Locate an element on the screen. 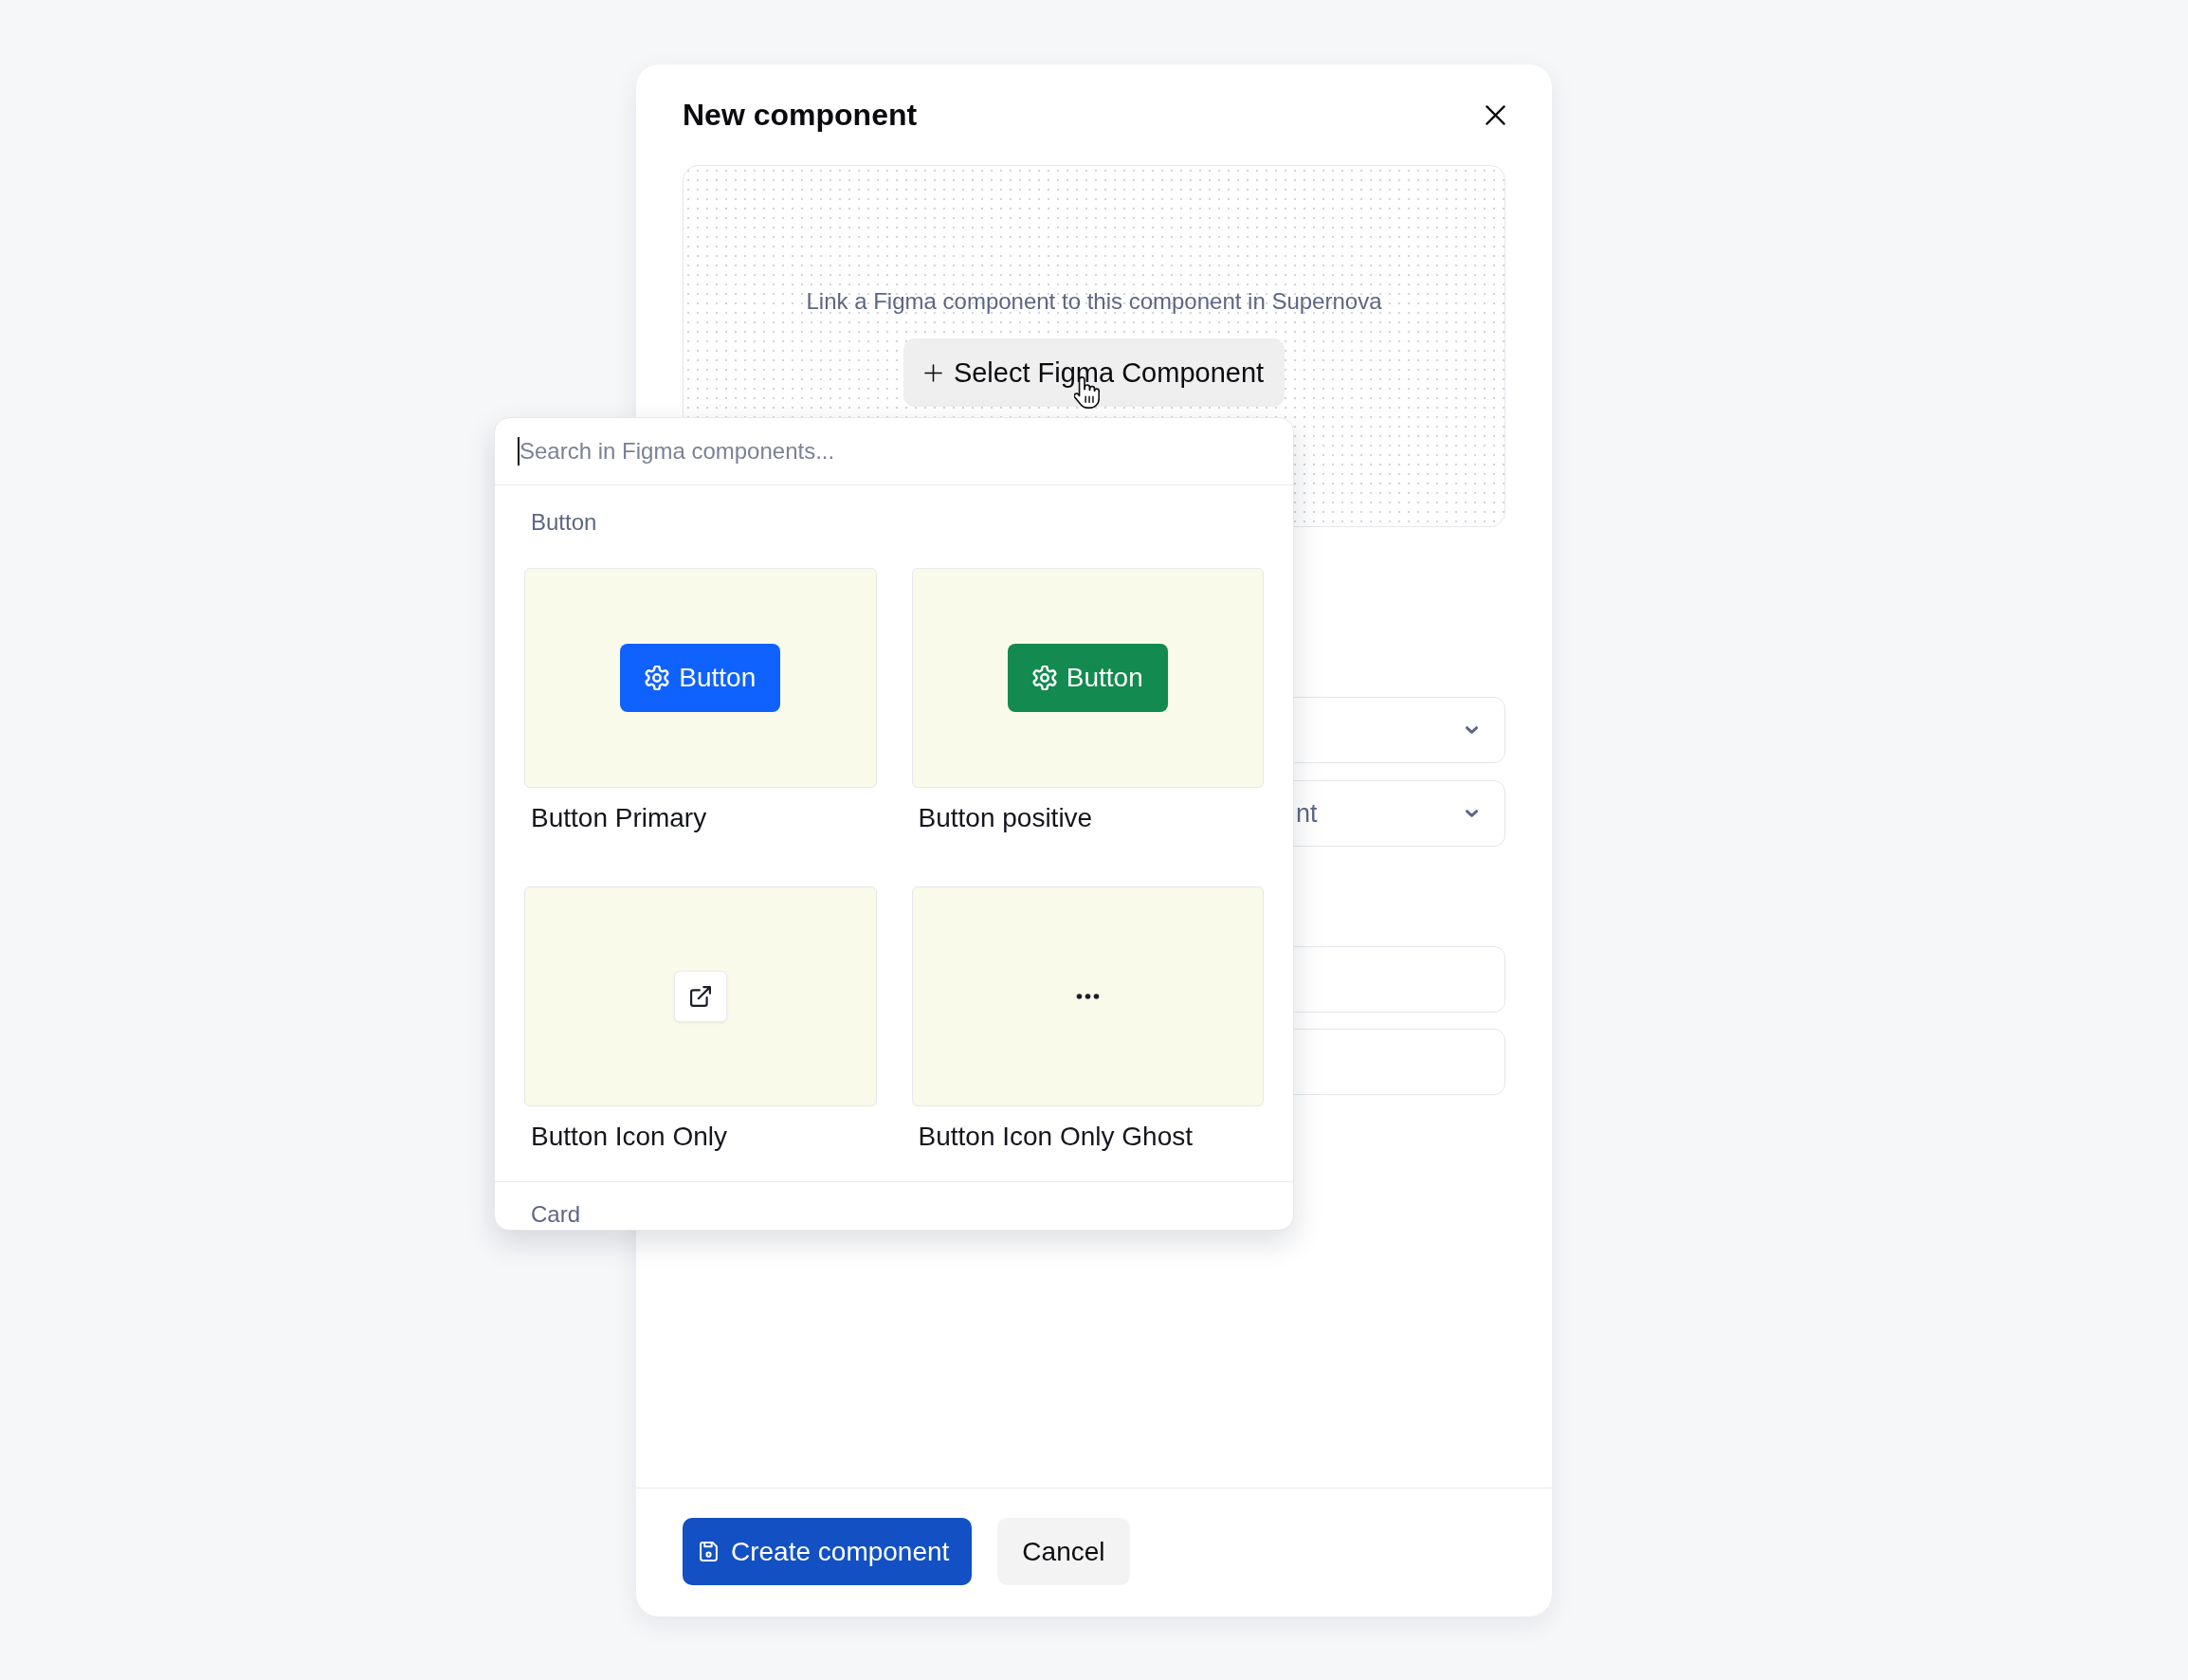  close-icon is located at coordinates (1495, 114).